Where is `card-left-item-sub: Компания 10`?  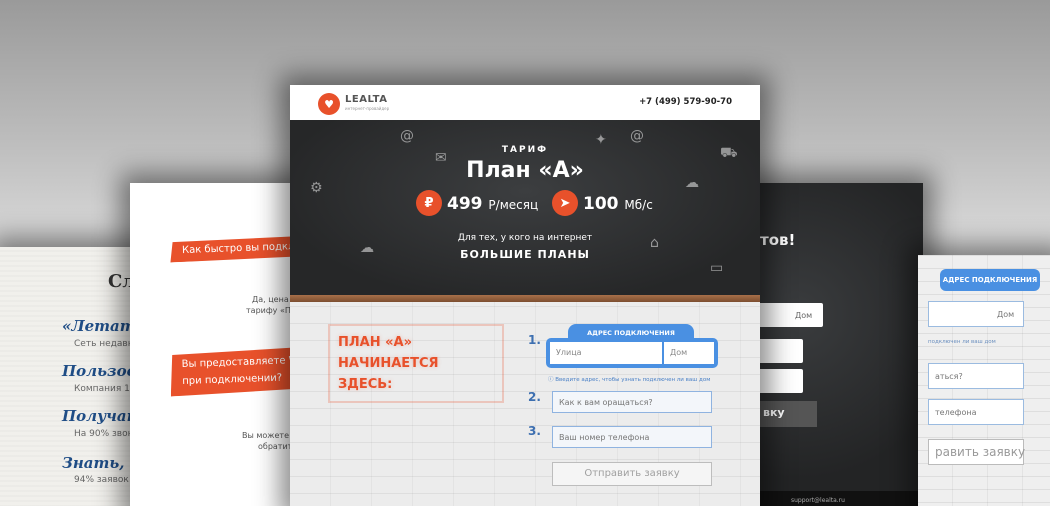 card-left-item-sub: Компания 10 is located at coordinates (105, 389).